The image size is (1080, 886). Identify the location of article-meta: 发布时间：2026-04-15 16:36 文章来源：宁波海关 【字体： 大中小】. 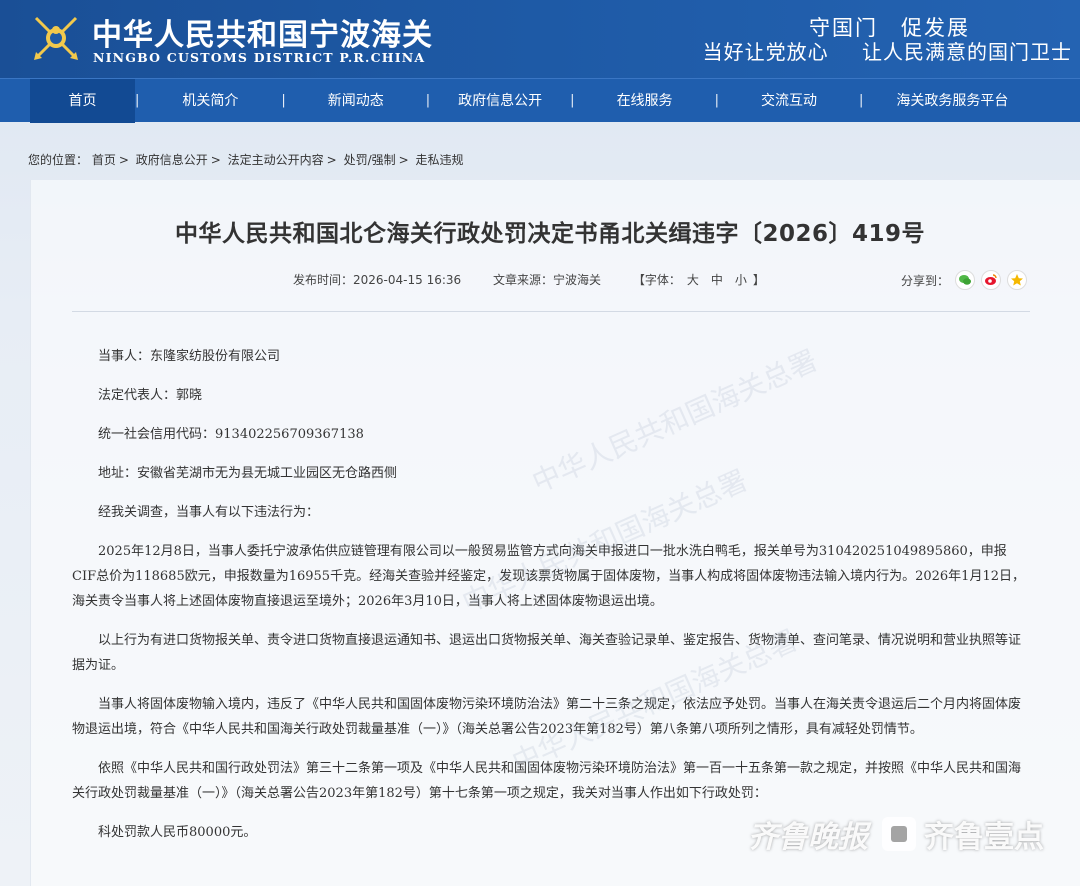
(543, 279).